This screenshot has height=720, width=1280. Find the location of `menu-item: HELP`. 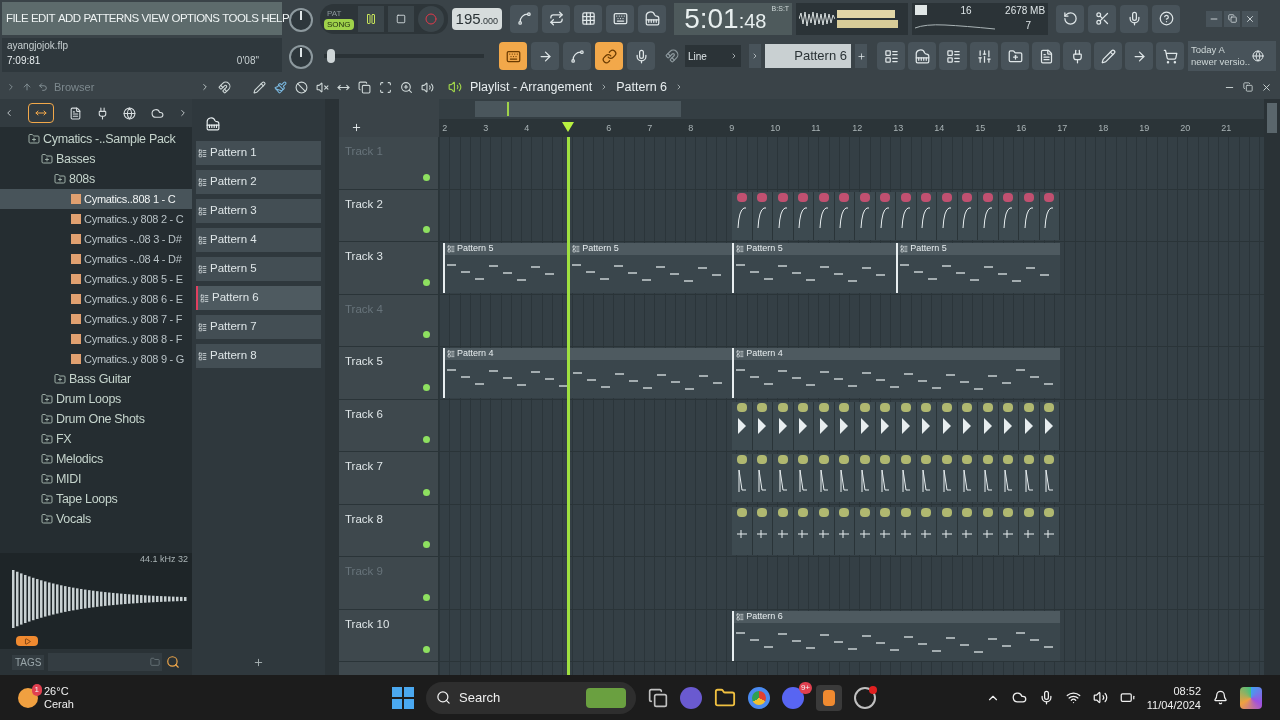

menu-item: HELP is located at coordinates (275, 18).